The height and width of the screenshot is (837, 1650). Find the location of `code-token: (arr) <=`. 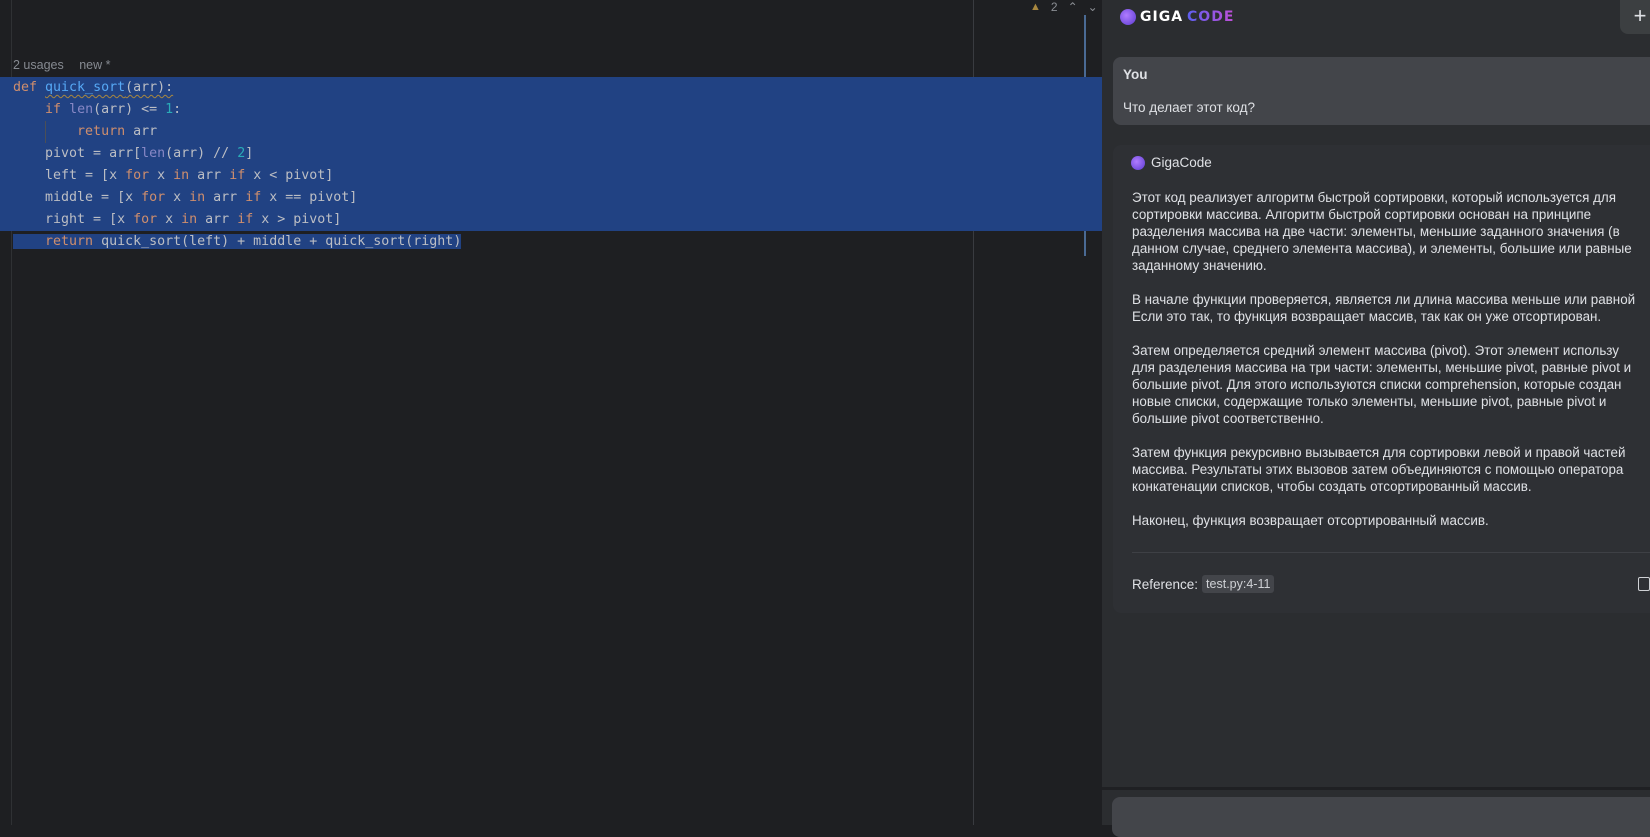

code-token: (arr) <= is located at coordinates (129, 109).